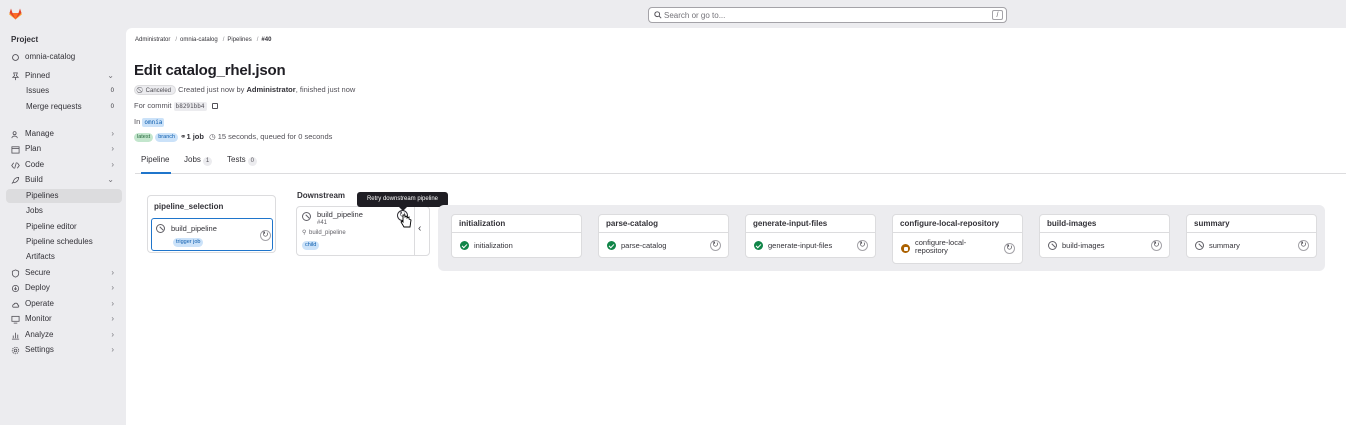  What do you see at coordinates (40, 256) in the screenshot?
I see `sidebar-item-label: Artifacts` at bounding box center [40, 256].